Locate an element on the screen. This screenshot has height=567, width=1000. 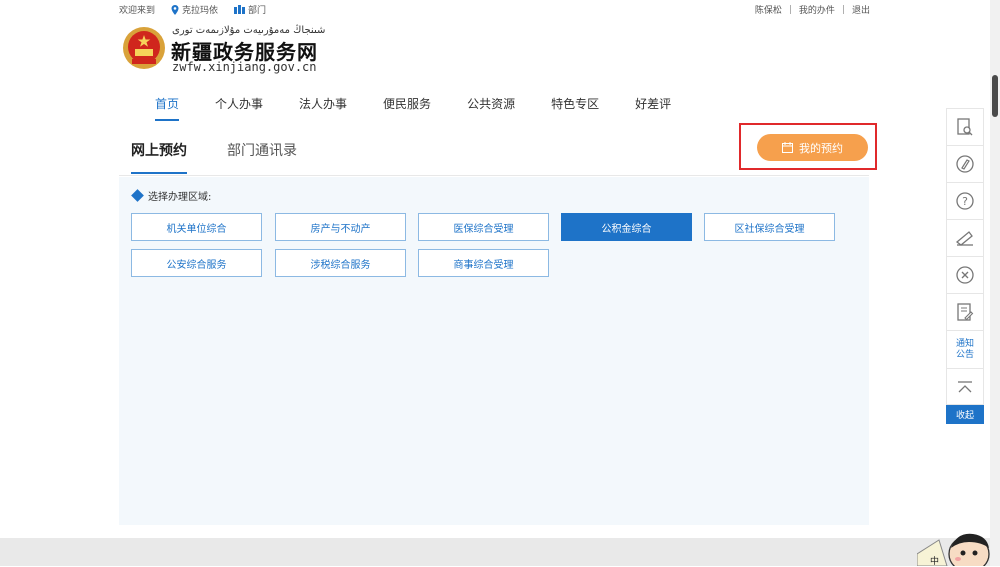
main-nav: 首页 个人办事 法人办事 便民服务 公共资源 特色专区 好差评 is located at coordinates (431, 108).